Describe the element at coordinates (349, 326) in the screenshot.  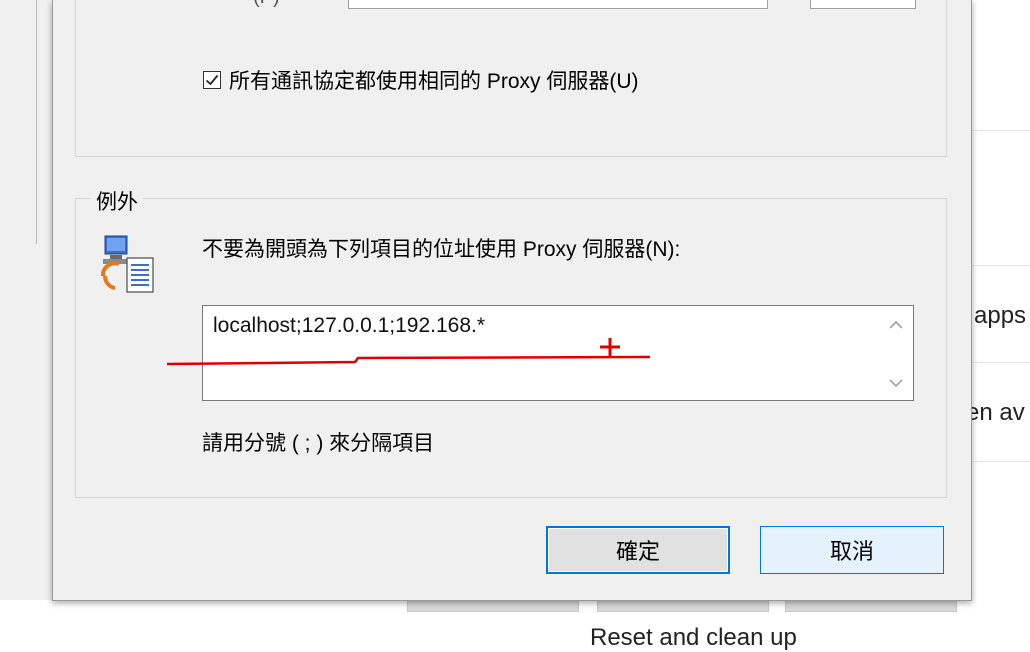
I see `exceptions-value: localhost;127.0.0.1;192.168.*` at that location.